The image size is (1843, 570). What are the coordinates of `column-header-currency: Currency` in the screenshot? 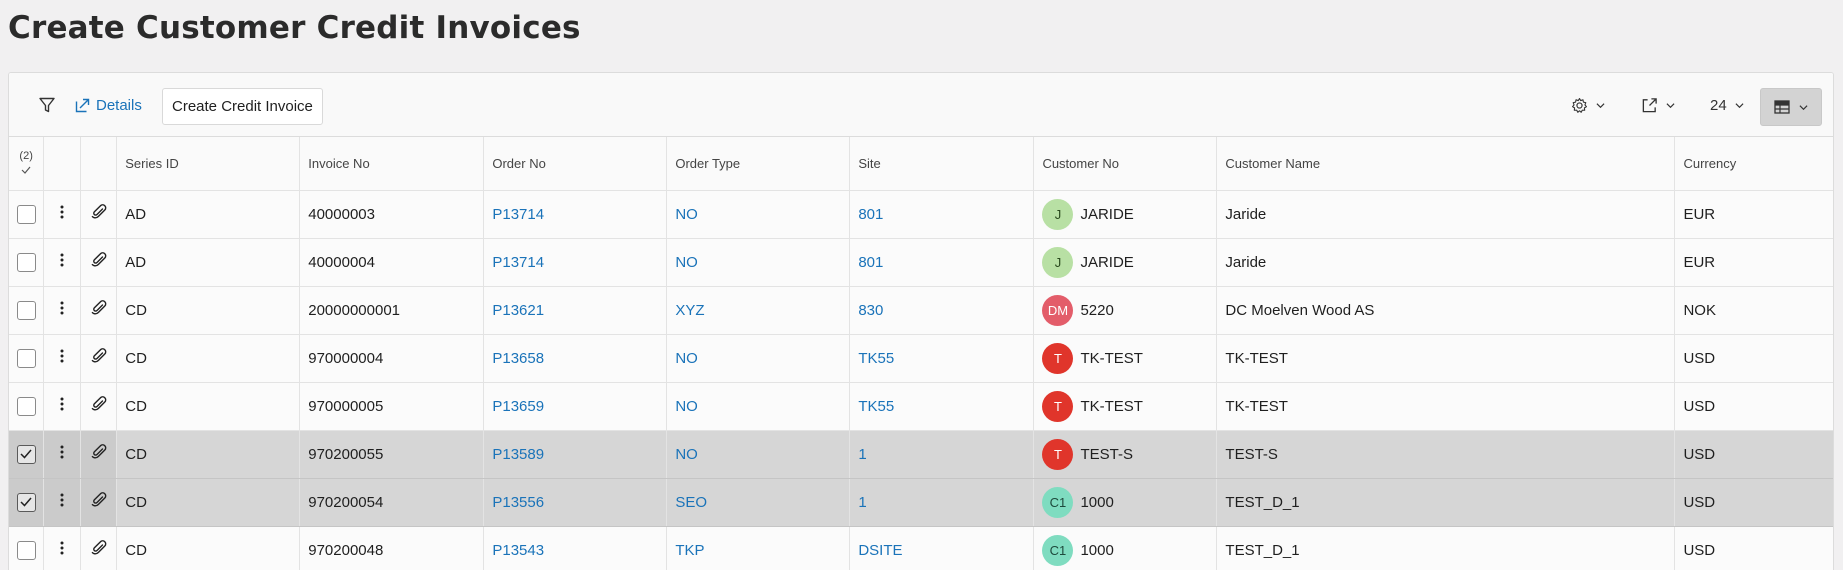 It's located at (1753, 164).